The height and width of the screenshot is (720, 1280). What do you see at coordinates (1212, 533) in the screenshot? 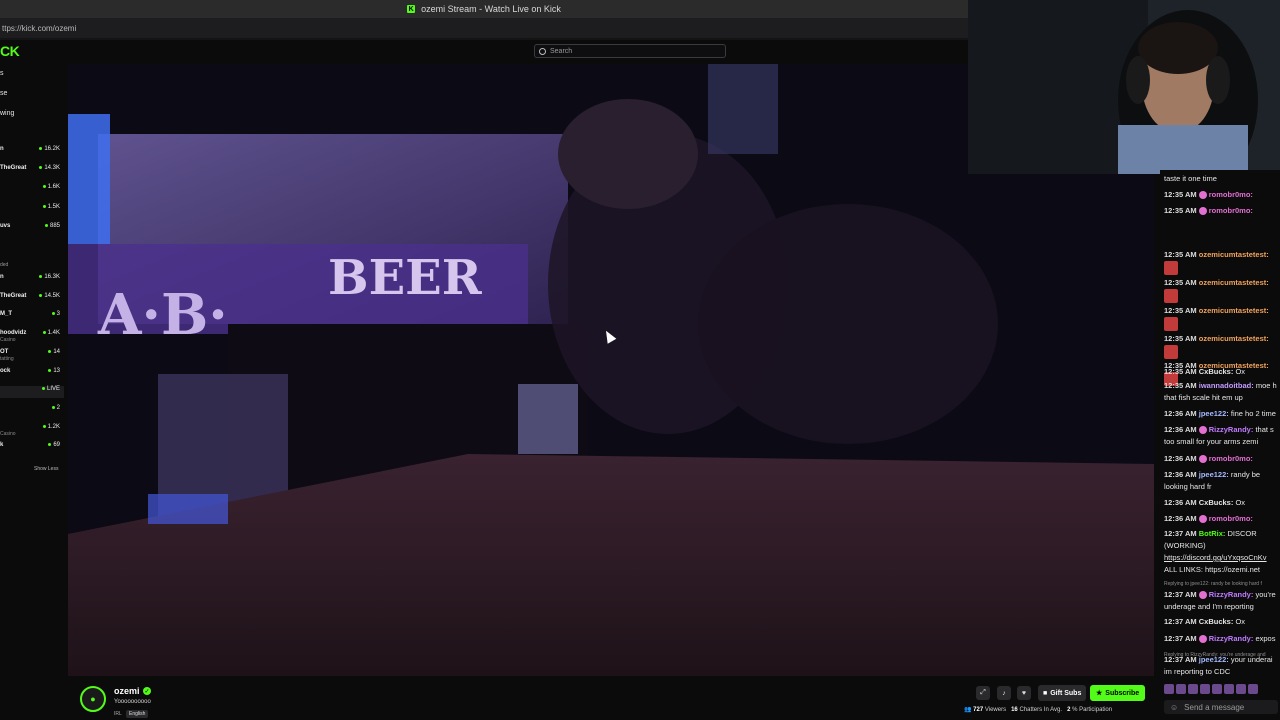
I see `chat-username: BotRix:` at bounding box center [1212, 533].